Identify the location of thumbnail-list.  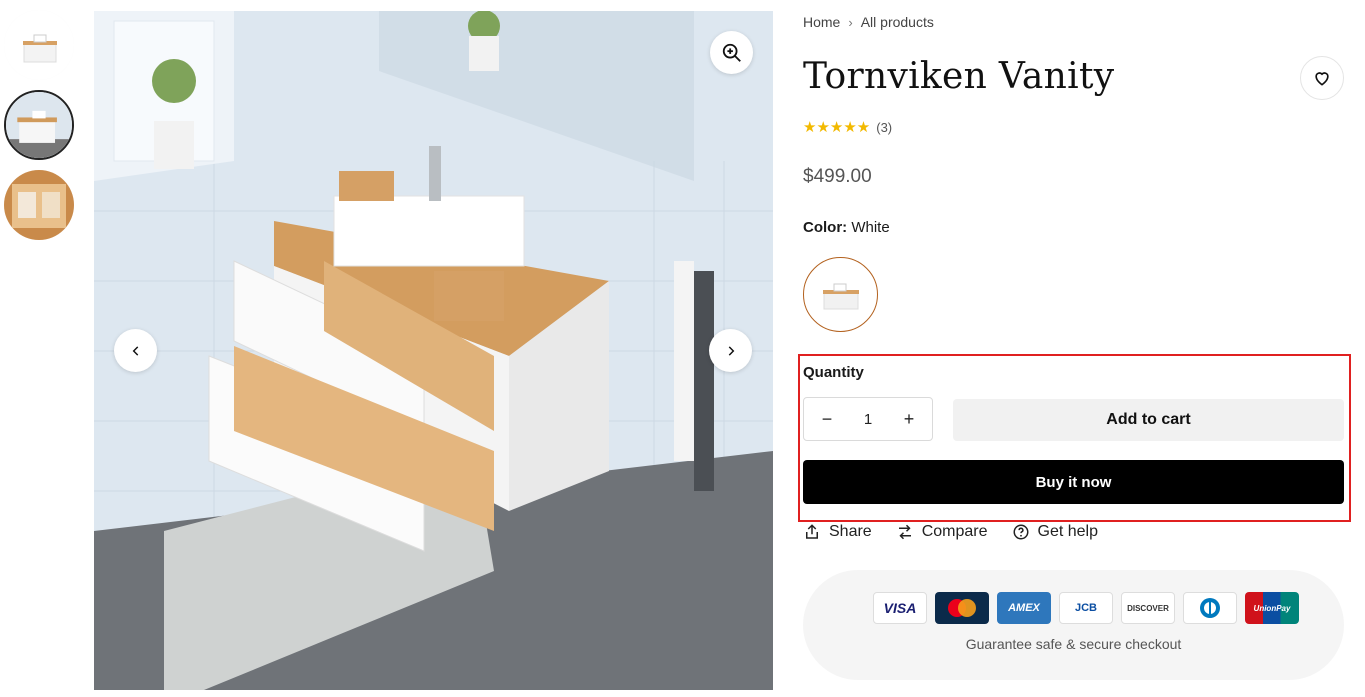
(40, 130).